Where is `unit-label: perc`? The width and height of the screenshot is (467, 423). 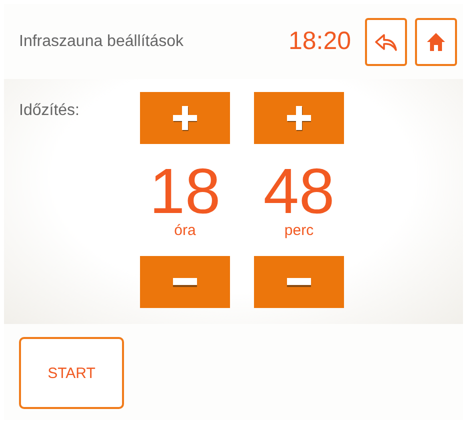 unit-label: perc is located at coordinates (299, 231).